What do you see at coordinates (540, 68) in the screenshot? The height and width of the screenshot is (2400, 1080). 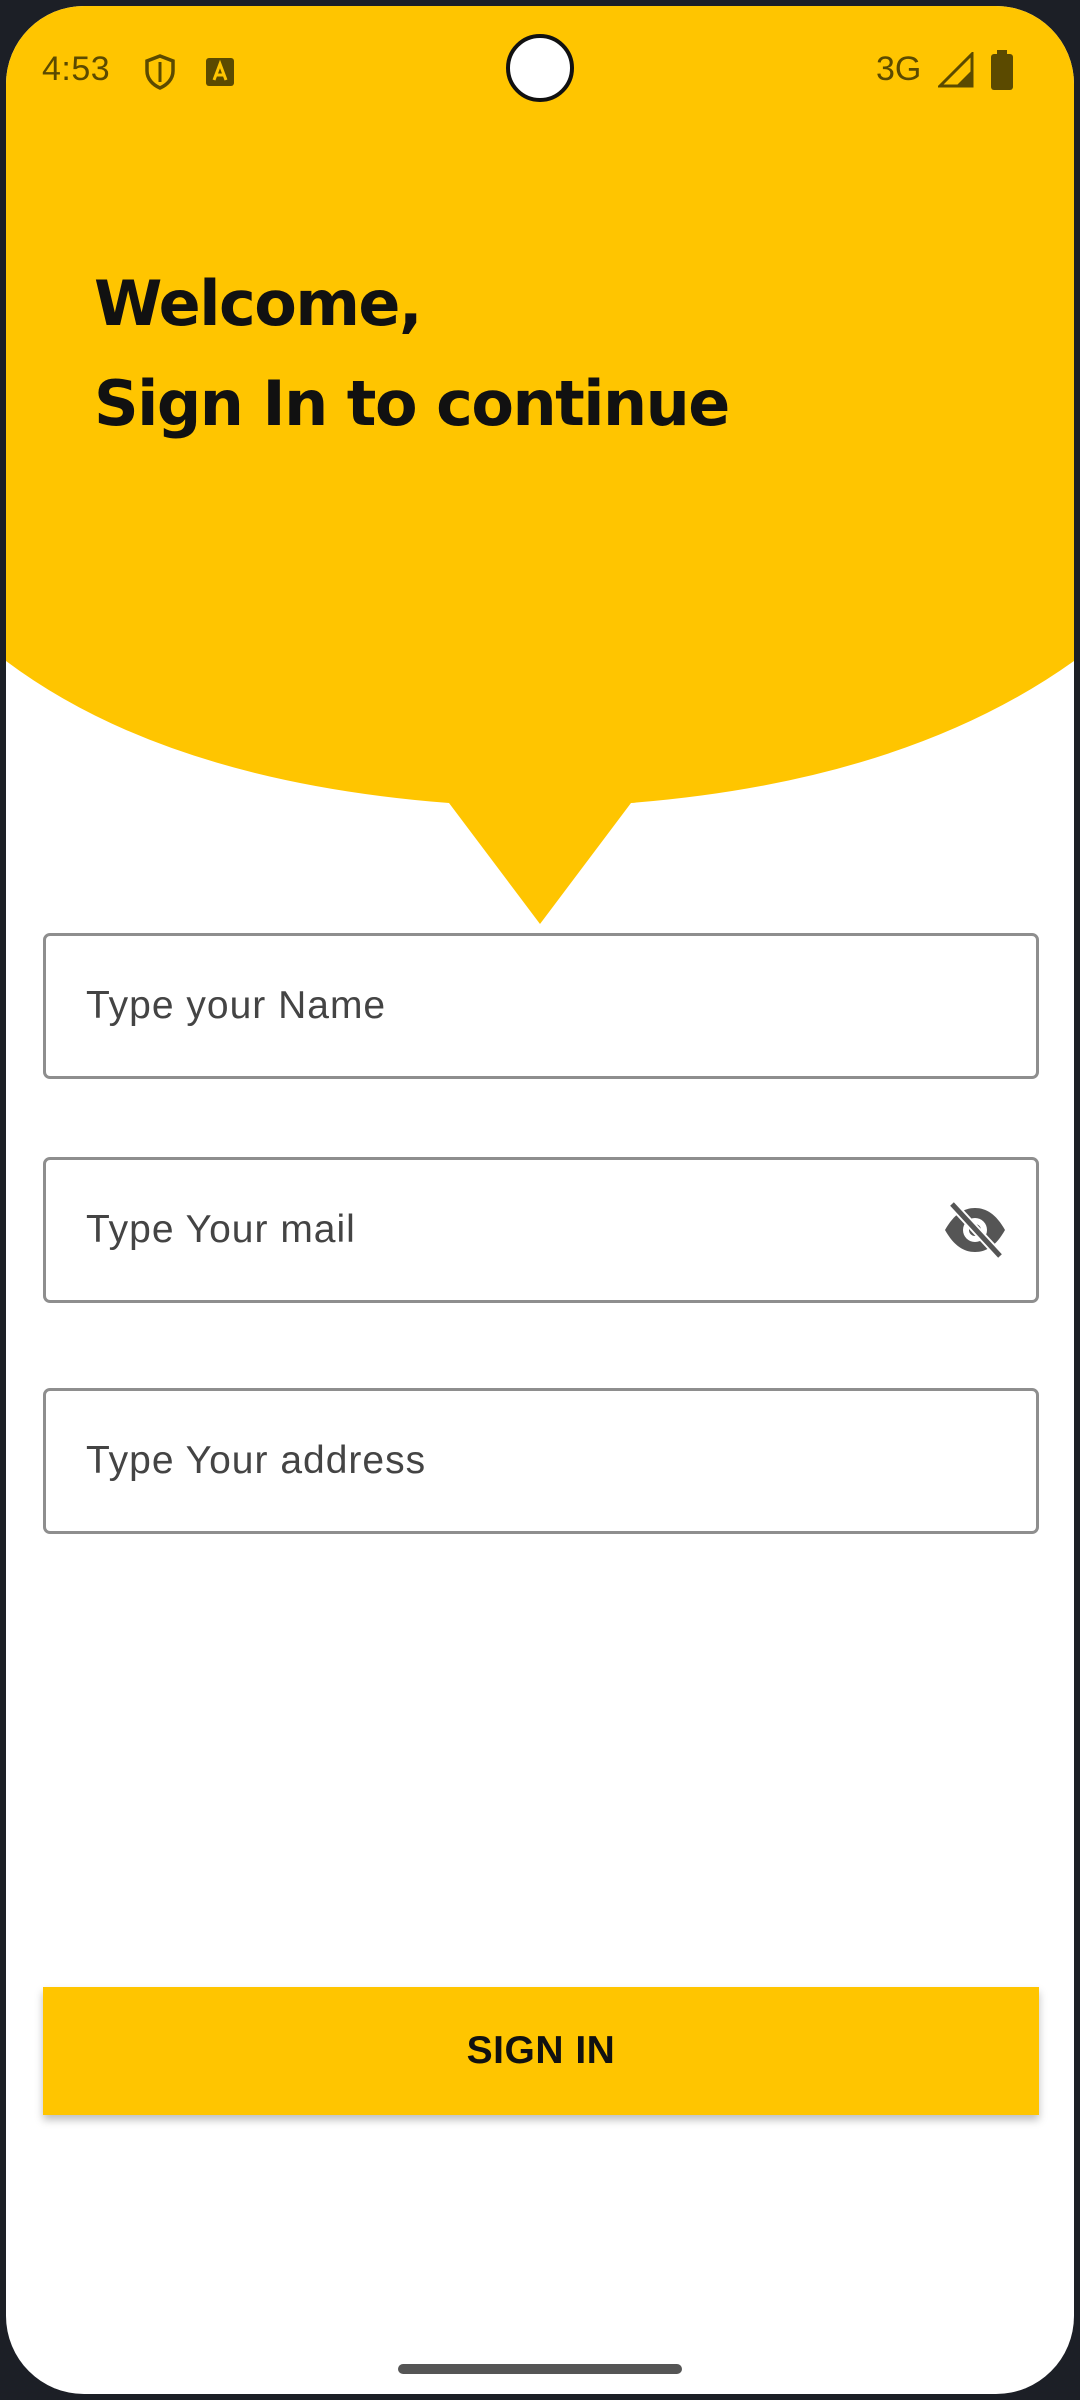 I see `front-camera` at bounding box center [540, 68].